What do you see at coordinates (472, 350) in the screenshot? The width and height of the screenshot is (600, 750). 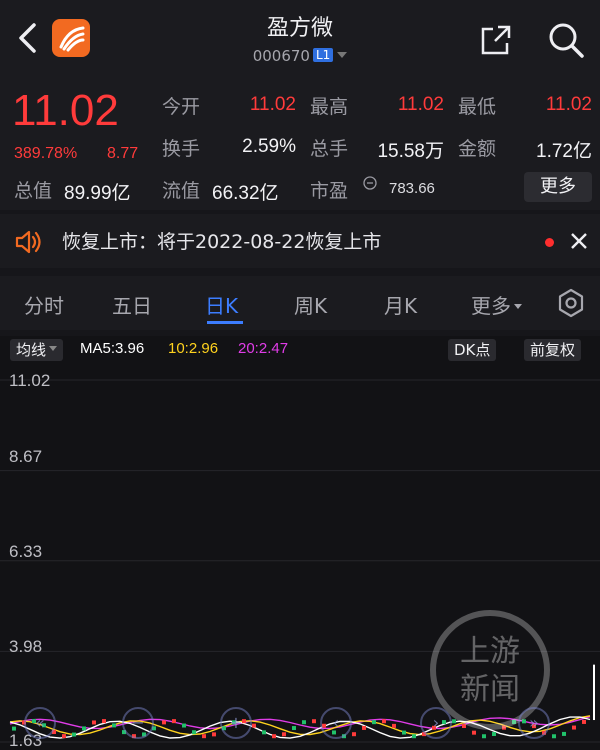 I see `dk-point-button: DK点` at bounding box center [472, 350].